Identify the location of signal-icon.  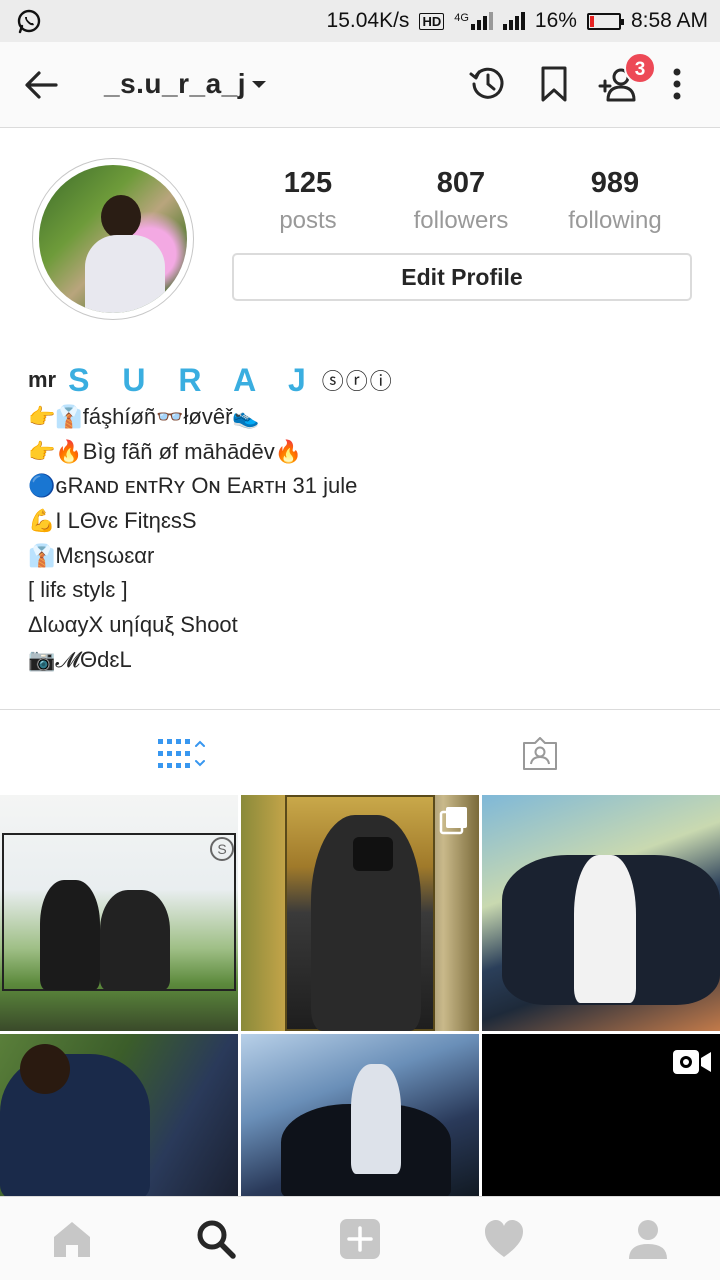
(481, 21).